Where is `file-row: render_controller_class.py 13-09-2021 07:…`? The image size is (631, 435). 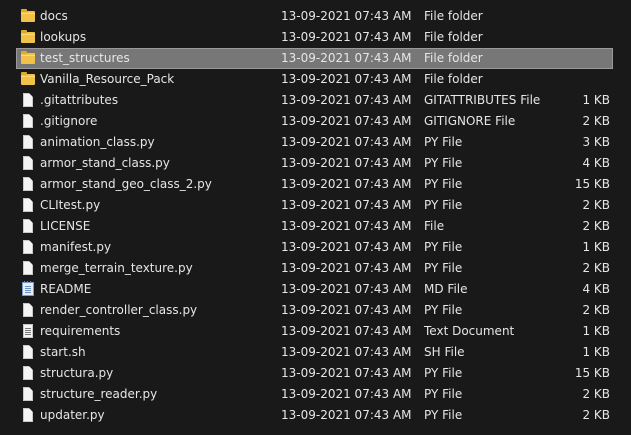
file-row: render_controller_class.py 13-09-2021 07:… is located at coordinates (315, 310).